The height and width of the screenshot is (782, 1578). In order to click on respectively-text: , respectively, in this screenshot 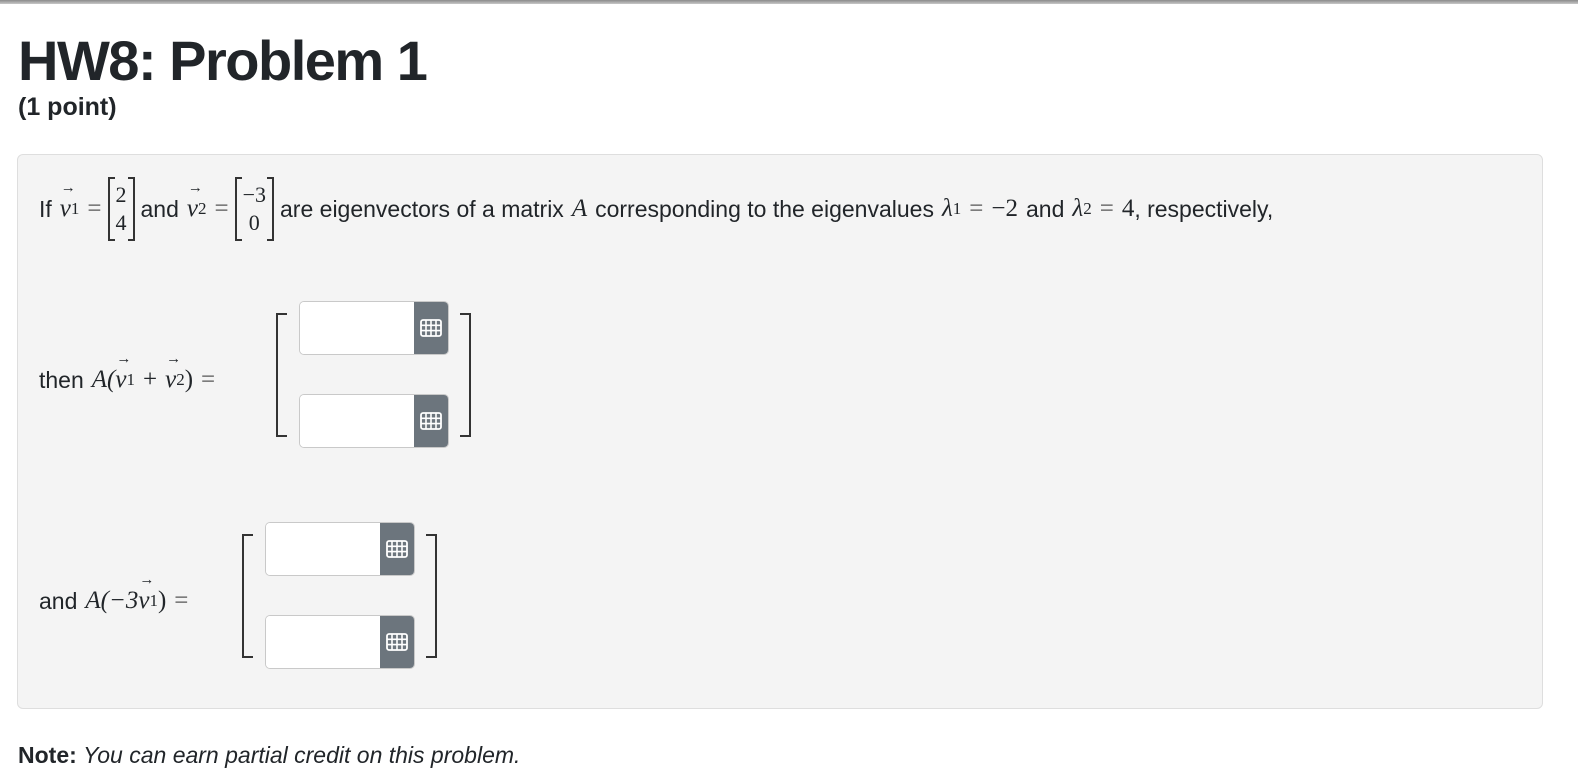, I will do `click(1204, 208)`.